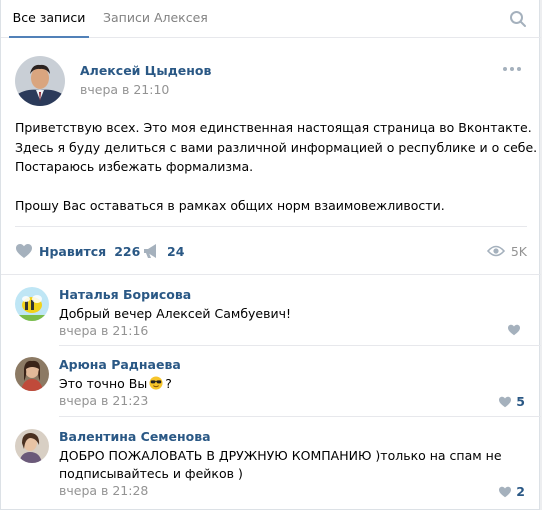 The height and width of the screenshot is (510, 542). I want to click on commenter-name: Наталья Борисова, so click(125, 294).